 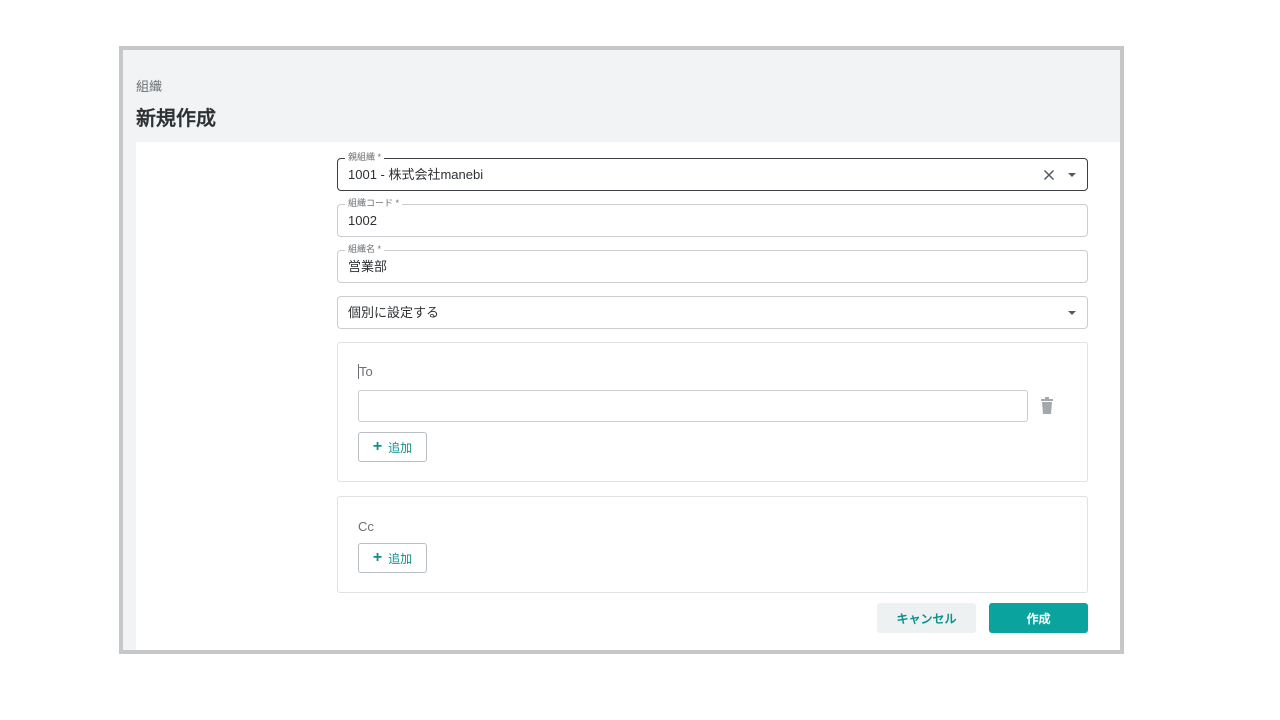 What do you see at coordinates (1047, 406) in the screenshot?
I see `trash-icon` at bounding box center [1047, 406].